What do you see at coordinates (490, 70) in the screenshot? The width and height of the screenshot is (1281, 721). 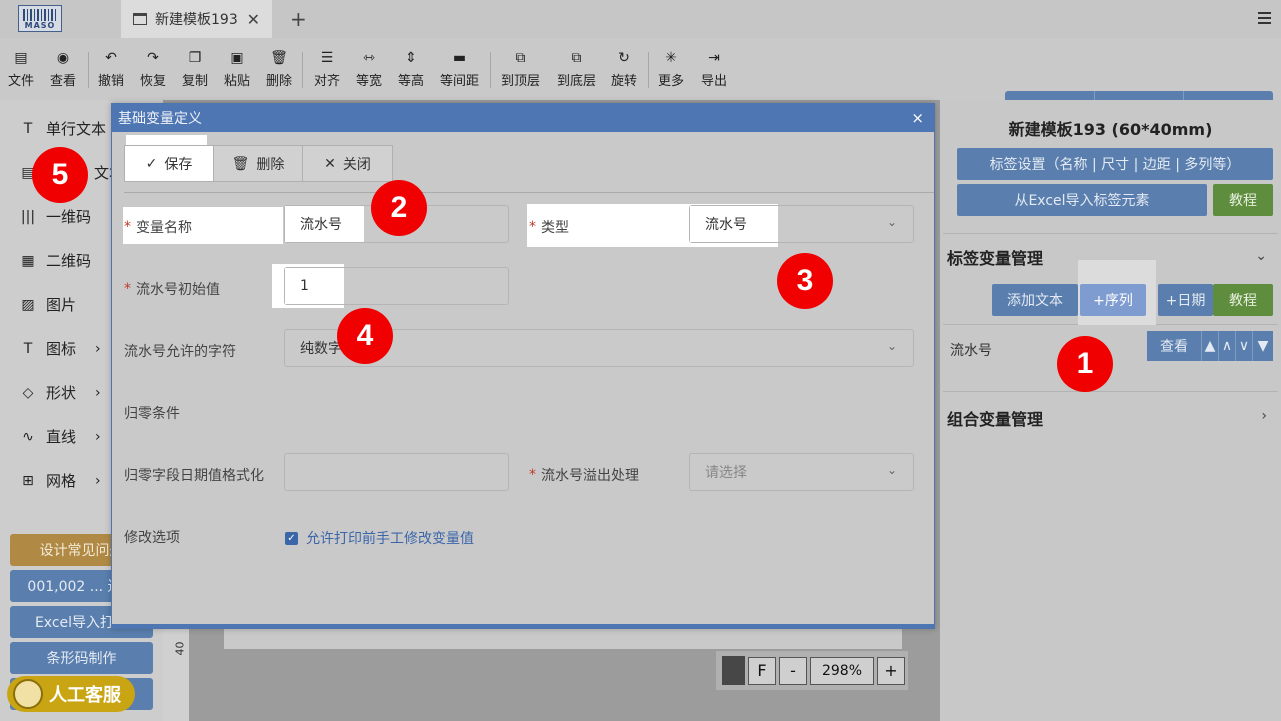 I see `toolbar-divider` at bounding box center [490, 70].